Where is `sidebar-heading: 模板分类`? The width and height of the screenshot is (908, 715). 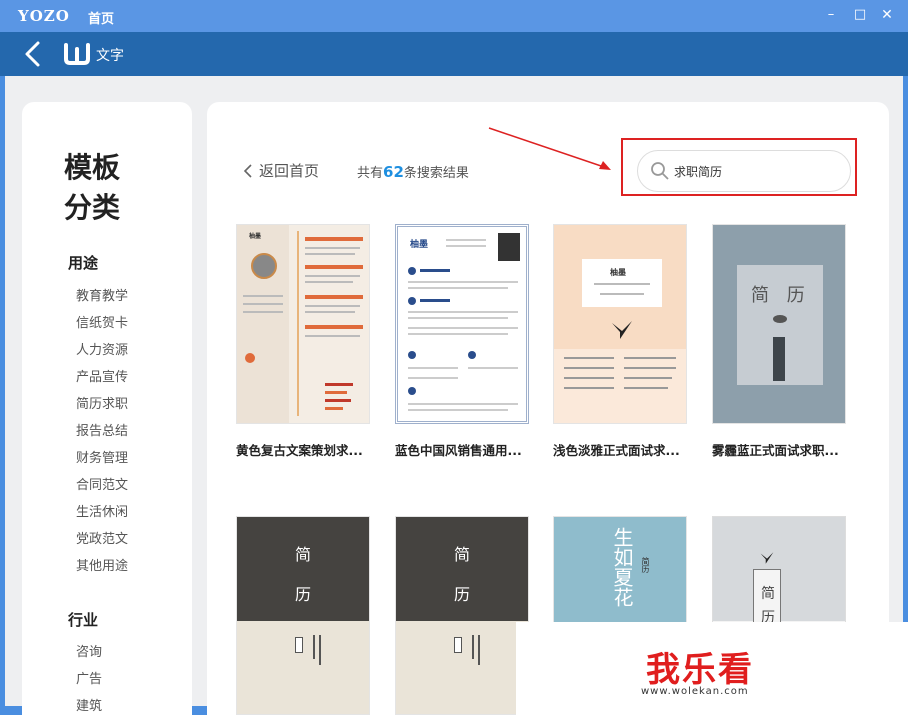 sidebar-heading: 模板分类 is located at coordinates (92, 187).